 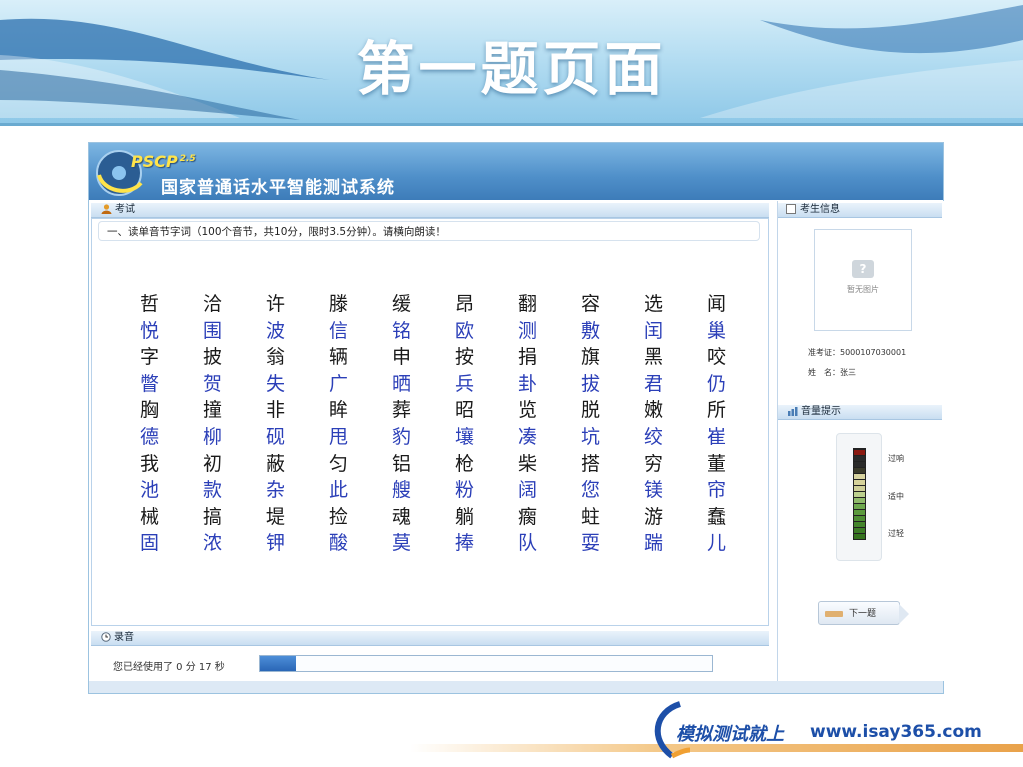 What do you see at coordinates (149, 410) in the screenshot?
I see `character-cell: 胸` at bounding box center [149, 410].